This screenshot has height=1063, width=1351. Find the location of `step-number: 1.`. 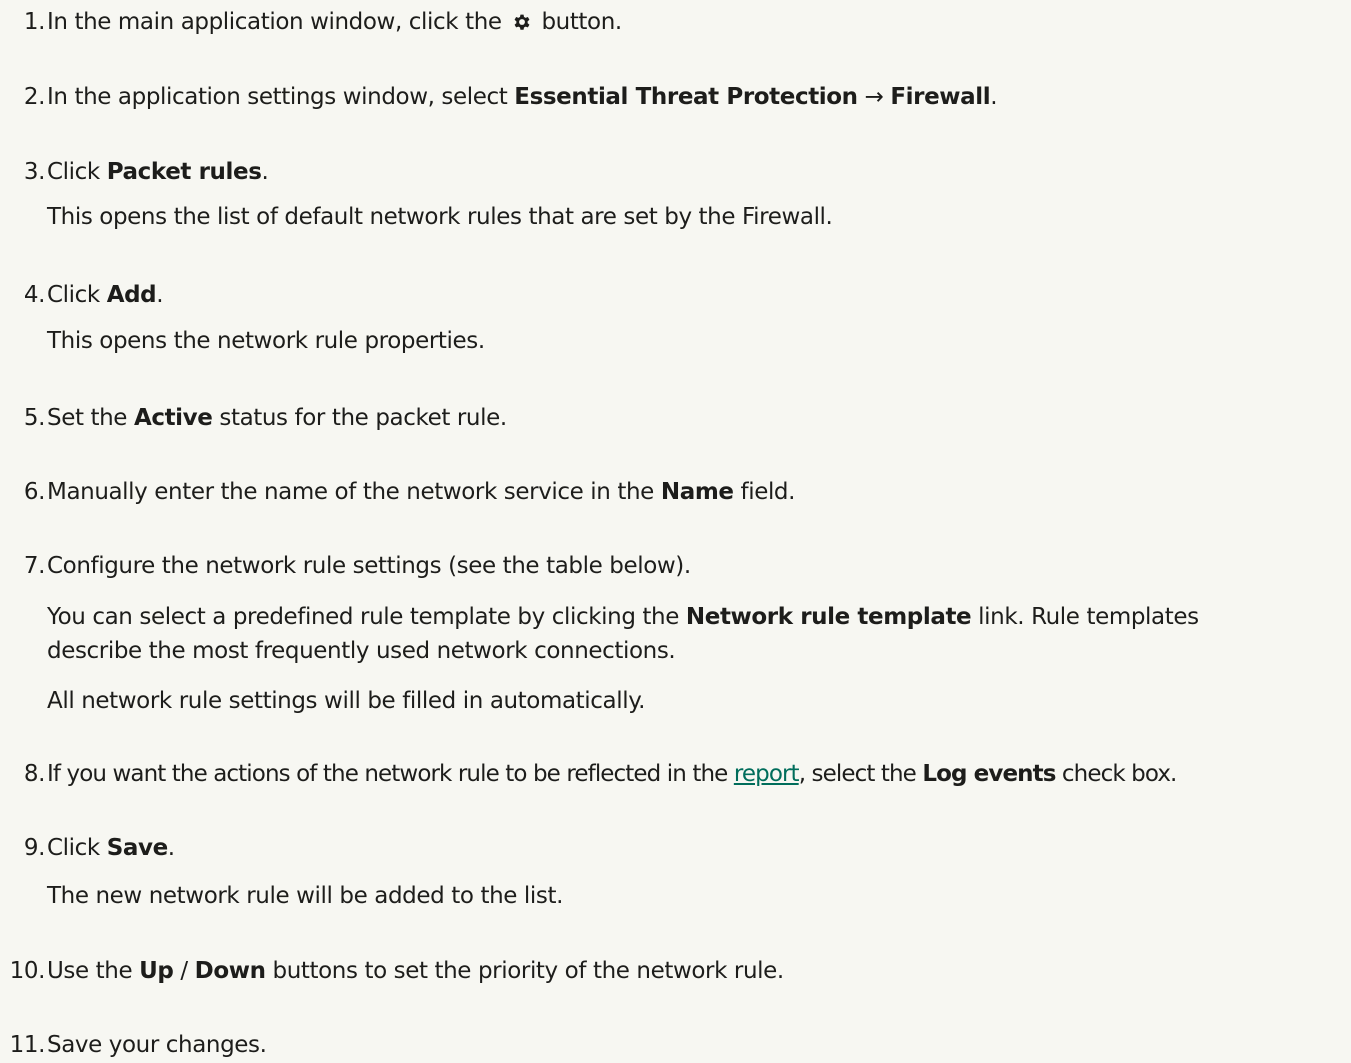

step-number: 1. is located at coordinates (34, 22).